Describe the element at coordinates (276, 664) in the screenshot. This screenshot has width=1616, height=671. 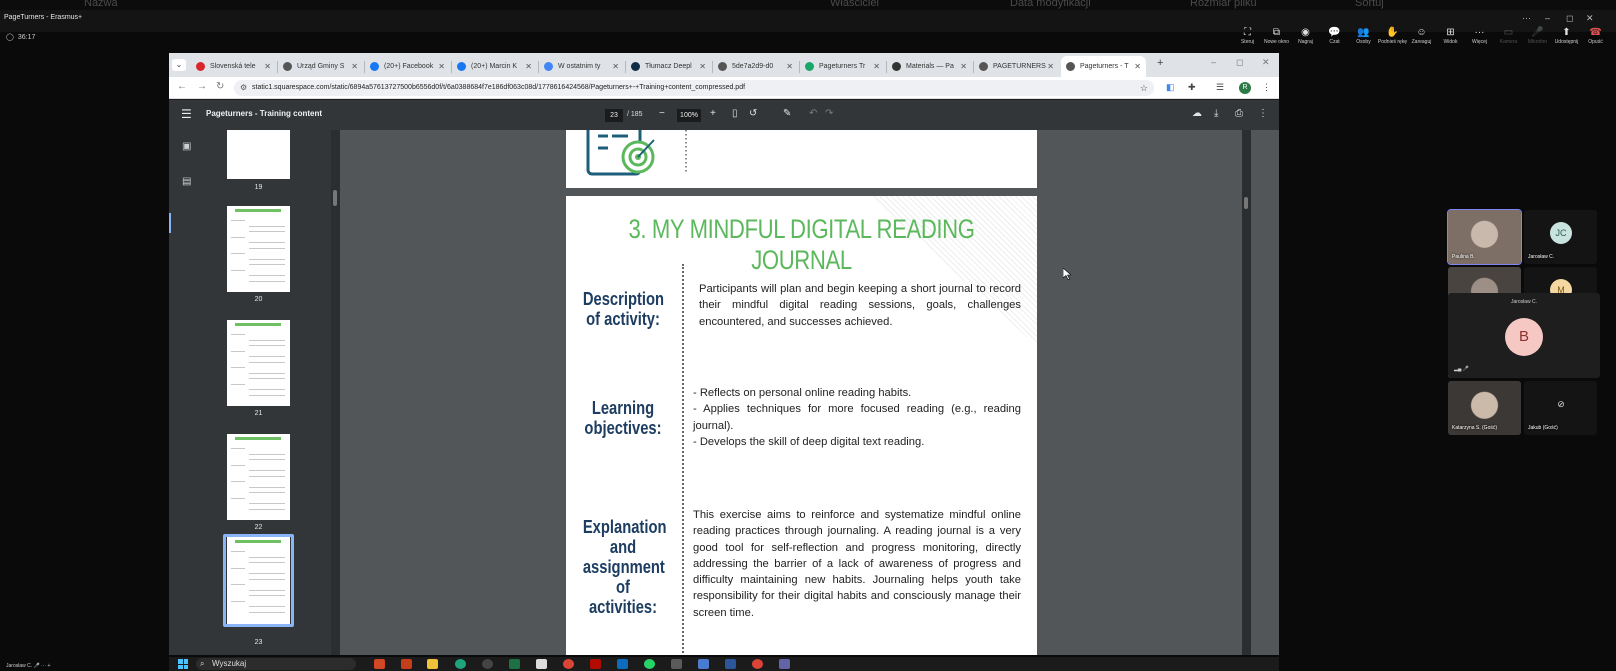
I see `taskbar-search: ⌕ Wyszukaj` at that location.